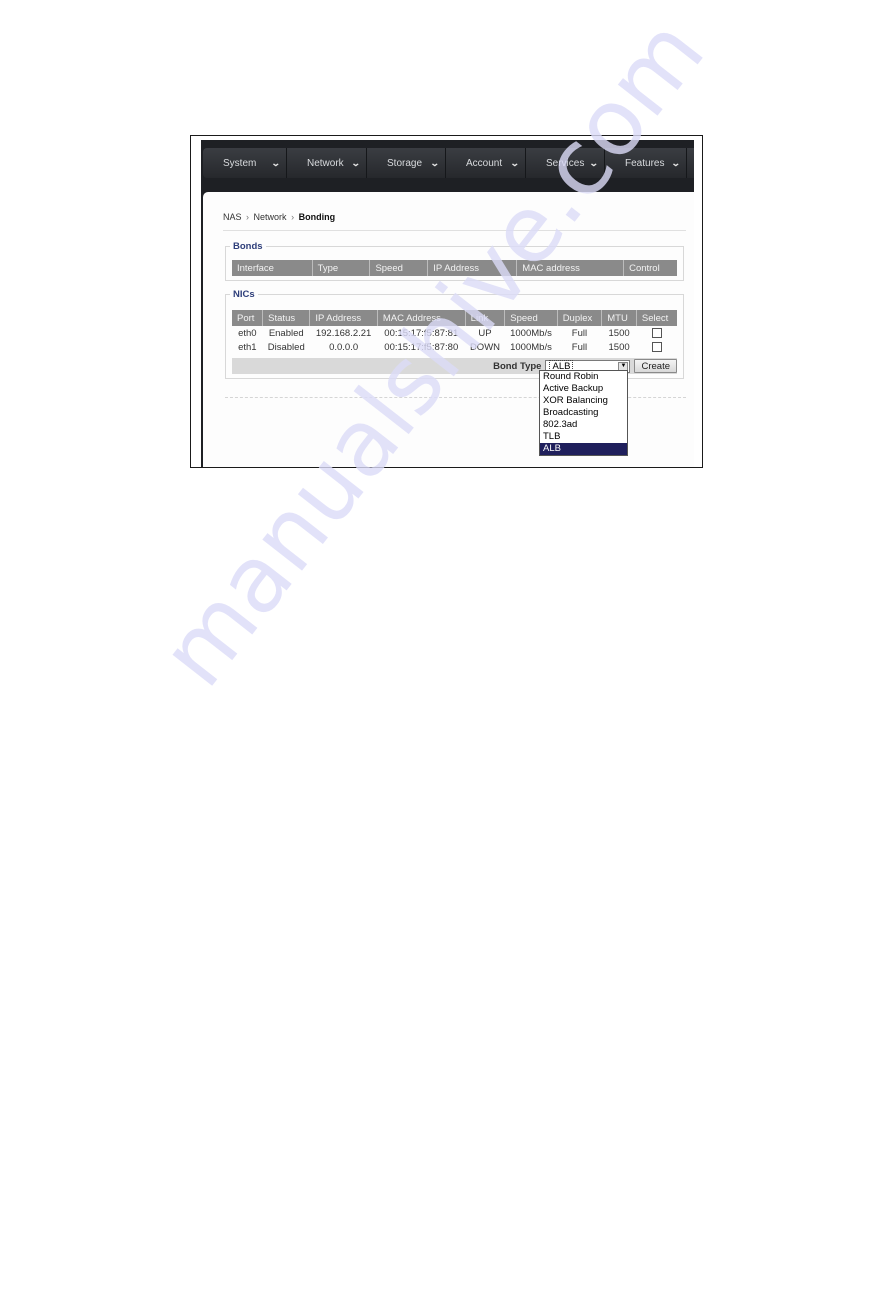 This screenshot has height=1301, width=893. Describe the element at coordinates (247, 347) in the screenshot. I see `cell-port: eth1` at that location.